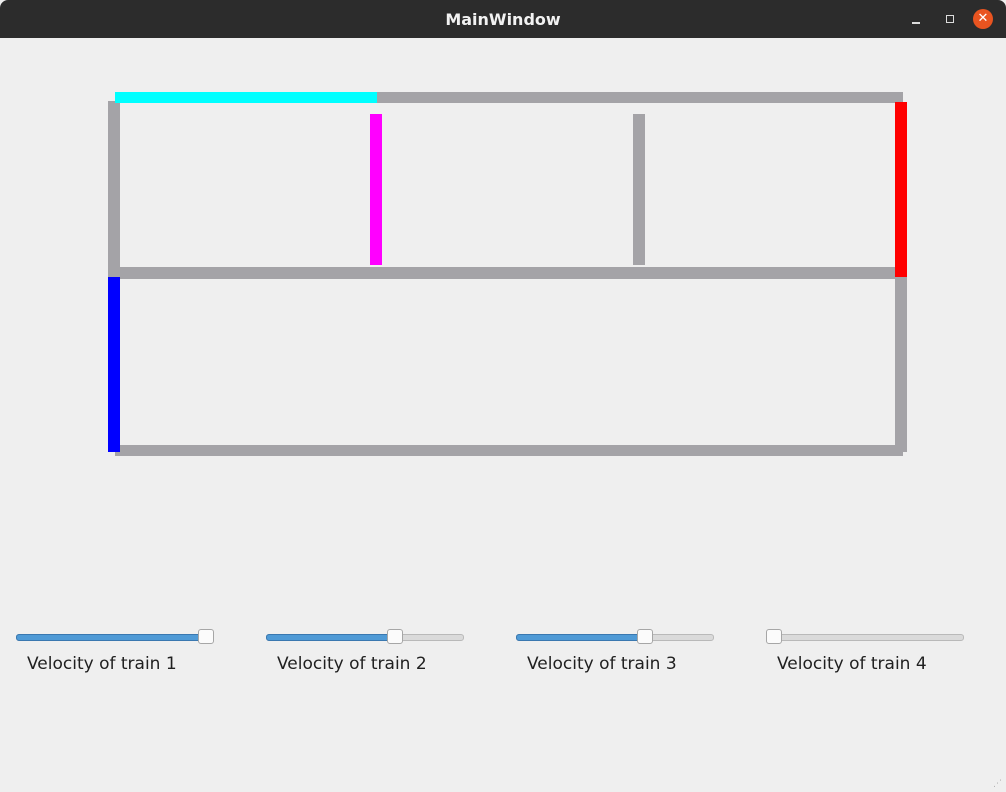 This screenshot has width=1006, height=792. Describe the element at coordinates (602, 664) in the screenshot. I see `velocity-label-3: Velocity of train 3` at that location.